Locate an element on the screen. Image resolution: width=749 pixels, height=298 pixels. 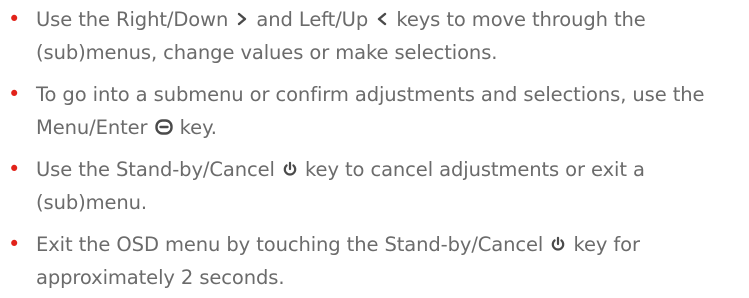
chevron-right-icon is located at coordinates (242, 18).